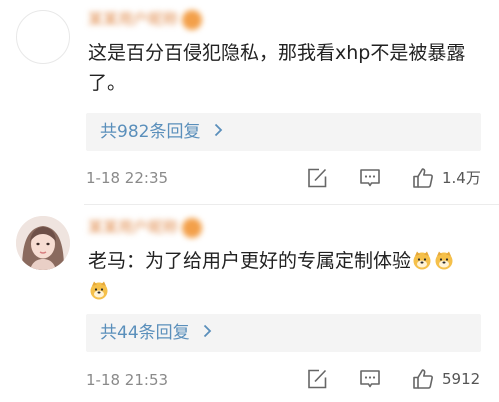 This screenshot has width=499, height=402. I want to click on reply-box: 共44条回复, so click(283, 333).